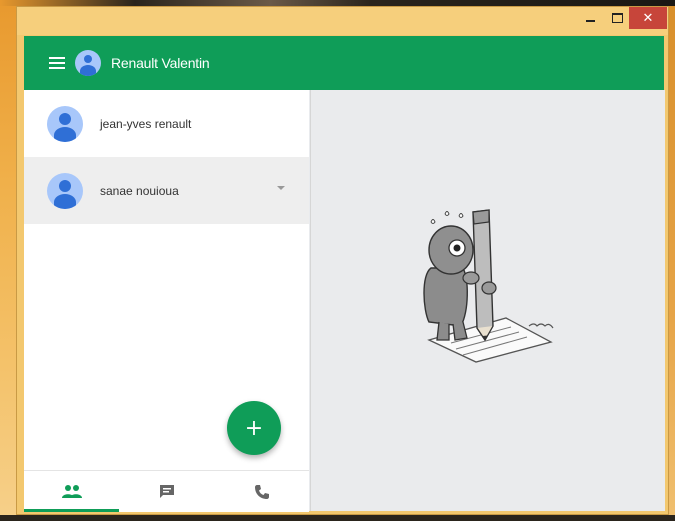  I want to click on desktop-background-left, so click(8, 260).